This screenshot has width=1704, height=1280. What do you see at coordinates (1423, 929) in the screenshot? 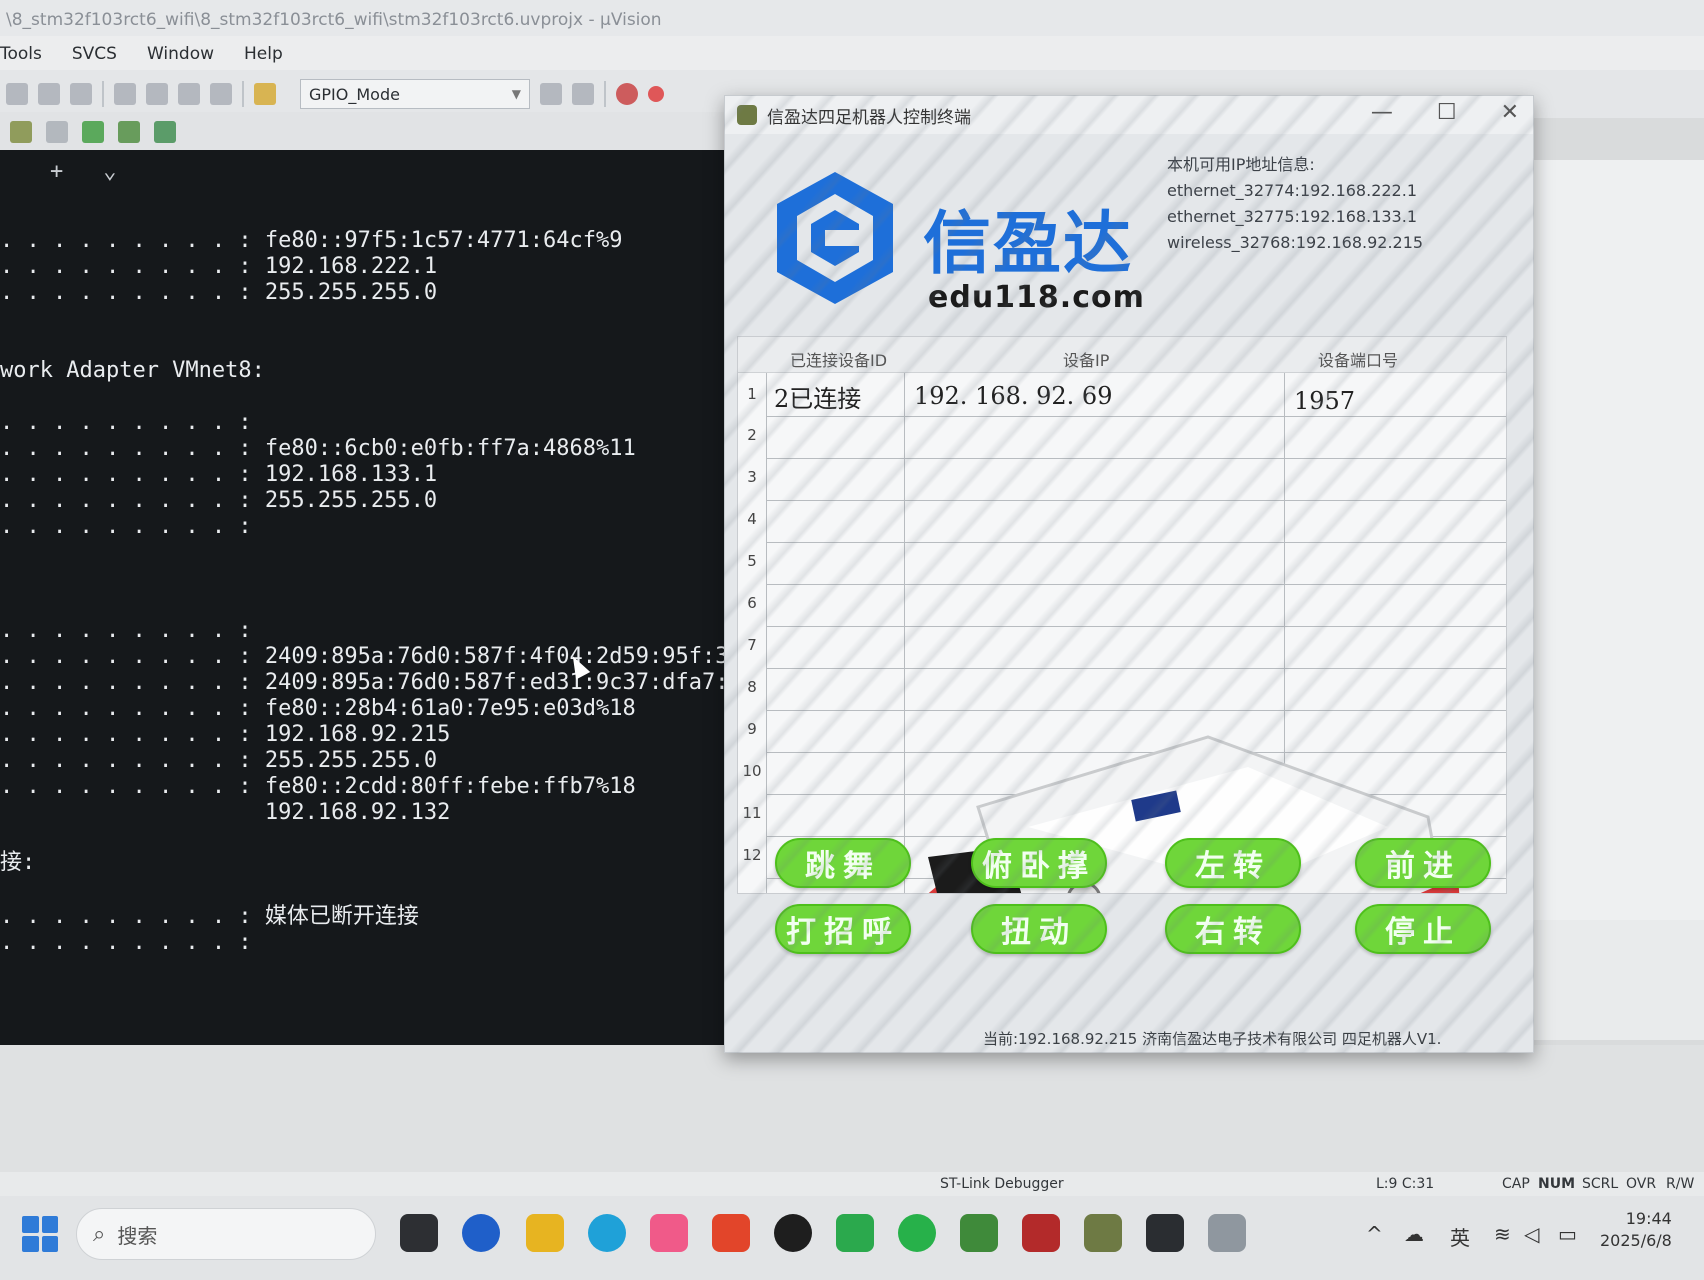
I see `stop-button: 停止` at bounding box center [1423, 929].